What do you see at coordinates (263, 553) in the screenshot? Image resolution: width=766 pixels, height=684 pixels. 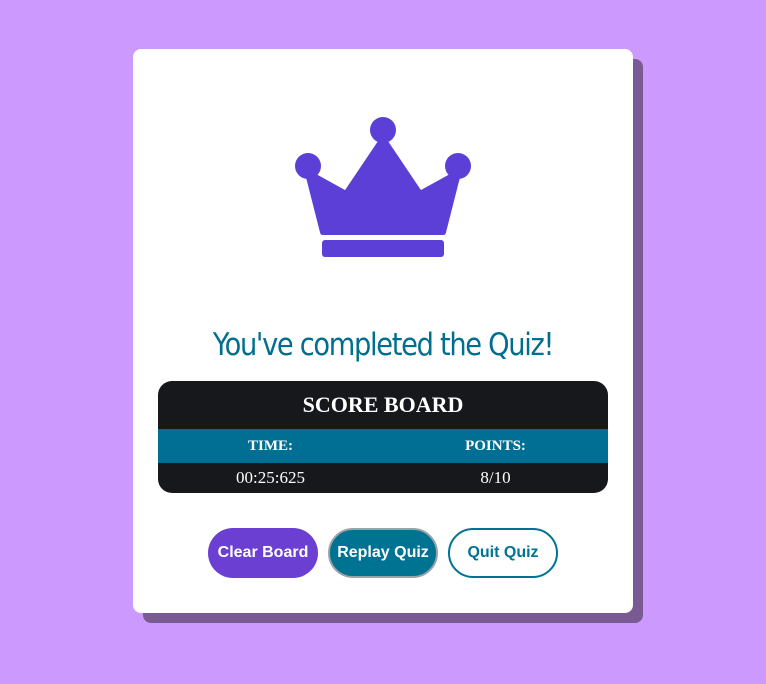 I see `clear-board-button: Clear Board` at bounding box center [263, 553].